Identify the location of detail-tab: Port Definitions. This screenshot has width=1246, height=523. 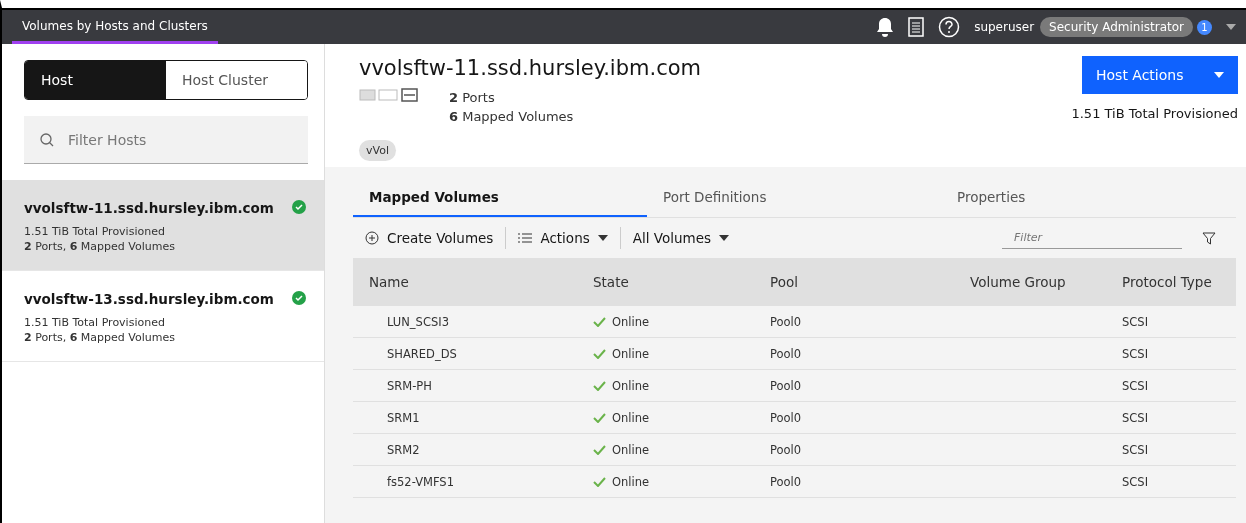
(794, 198).